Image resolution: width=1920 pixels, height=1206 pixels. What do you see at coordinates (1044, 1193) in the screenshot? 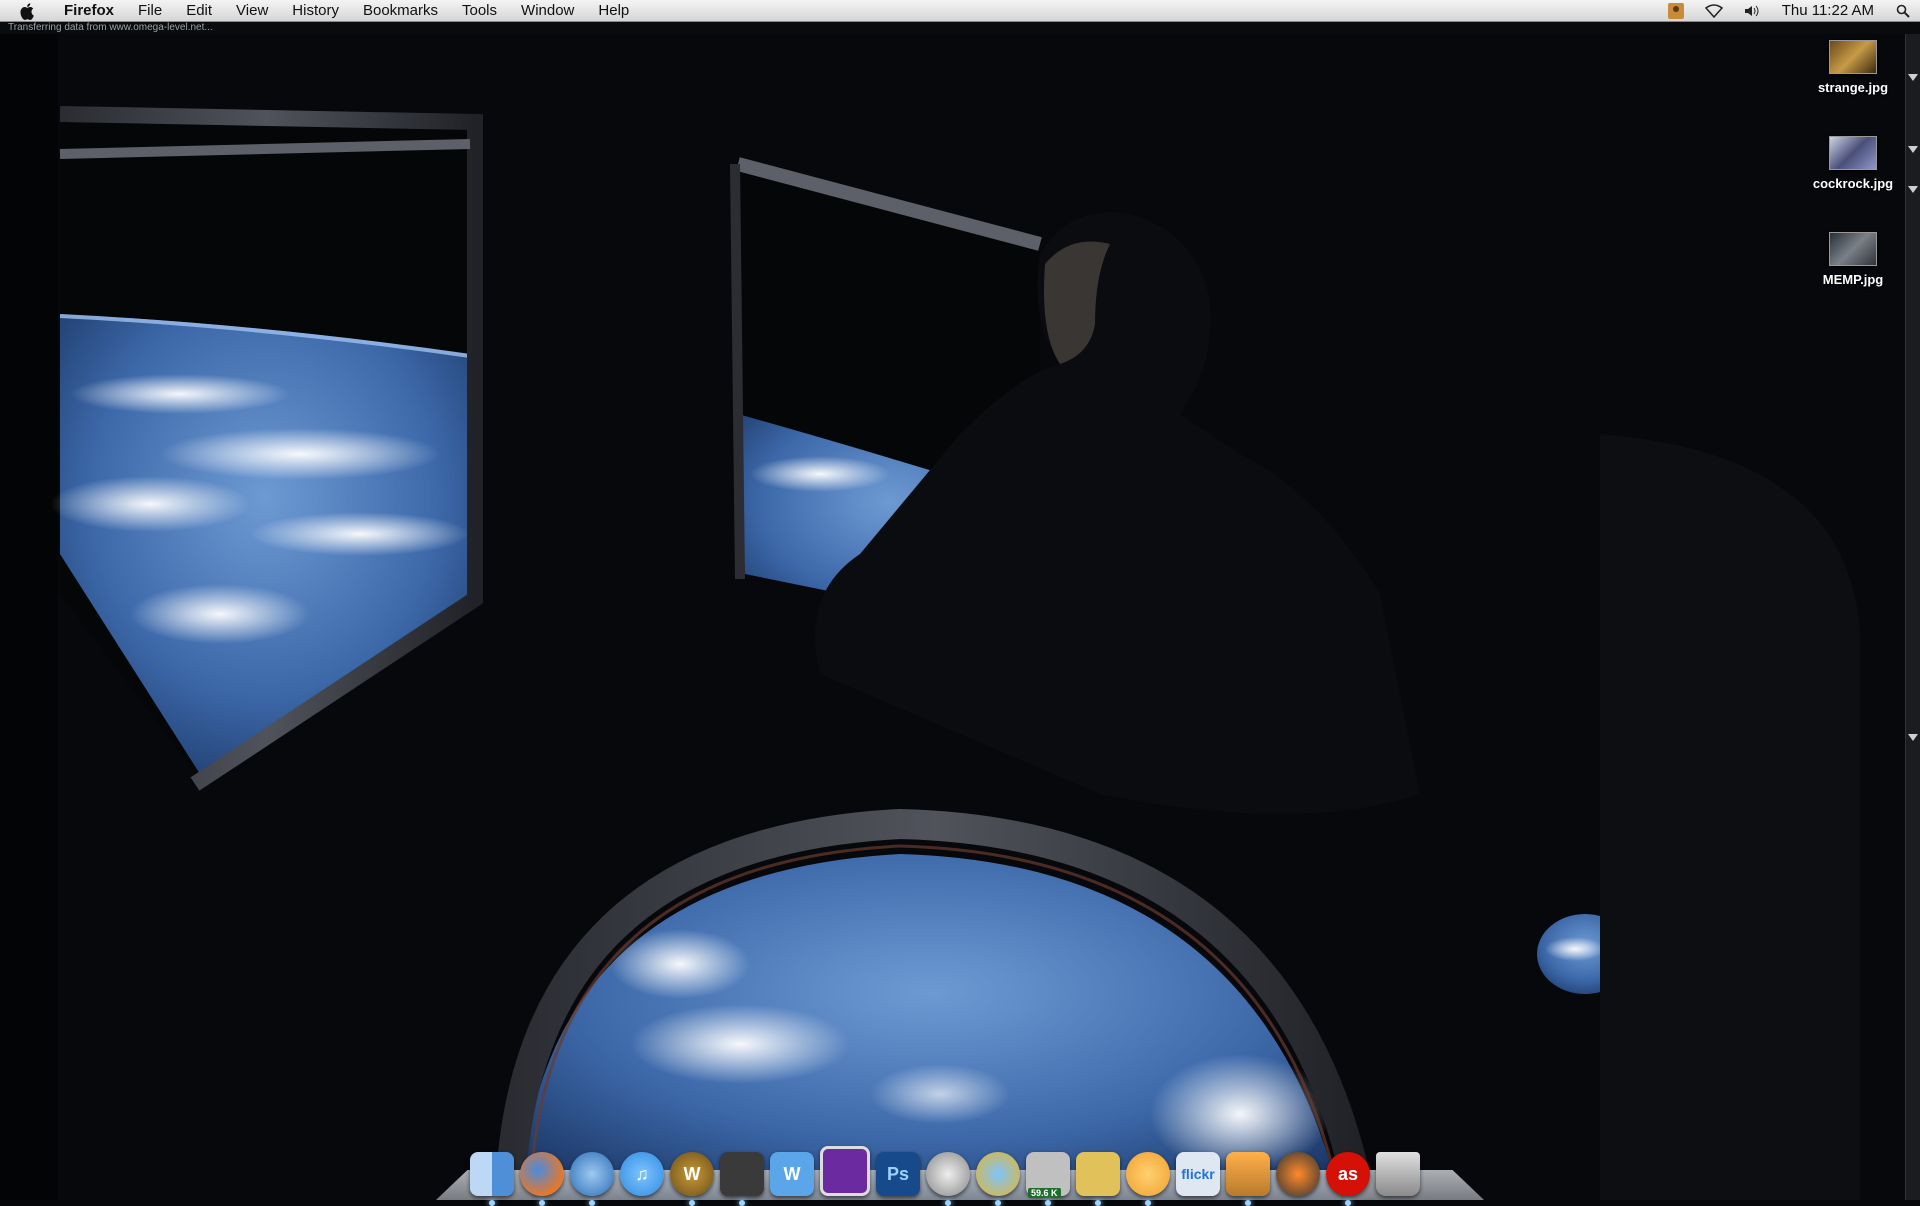
I see `dock-download-badge: 59.6 K` at bounding box center [1044, 1193].